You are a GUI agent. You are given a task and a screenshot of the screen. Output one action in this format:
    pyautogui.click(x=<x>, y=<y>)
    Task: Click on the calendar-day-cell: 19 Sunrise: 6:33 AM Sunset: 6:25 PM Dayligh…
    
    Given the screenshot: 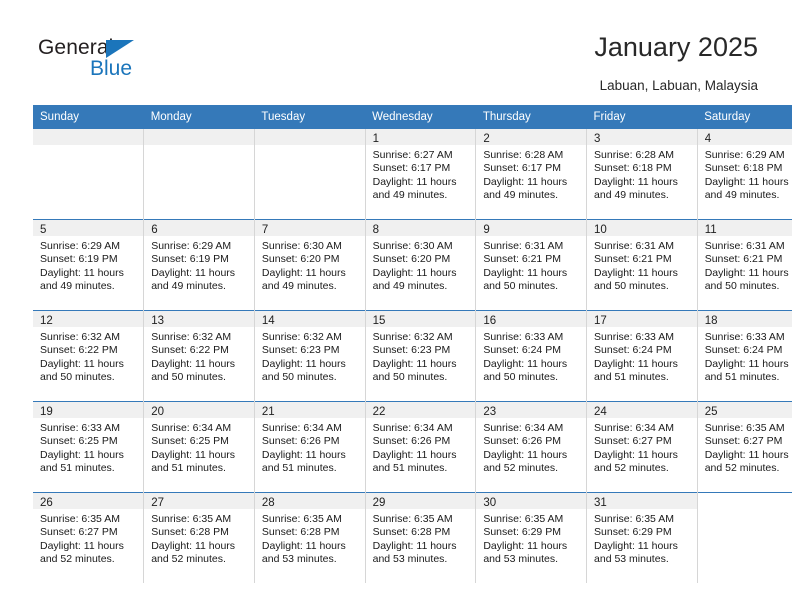 What is the action you would take?
    pyautogui.click(x=89, y=447)
    